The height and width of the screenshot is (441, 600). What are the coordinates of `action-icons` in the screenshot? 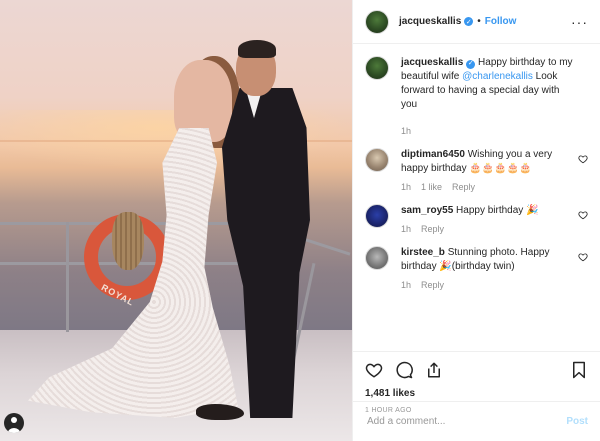 It's located at (476, 370).